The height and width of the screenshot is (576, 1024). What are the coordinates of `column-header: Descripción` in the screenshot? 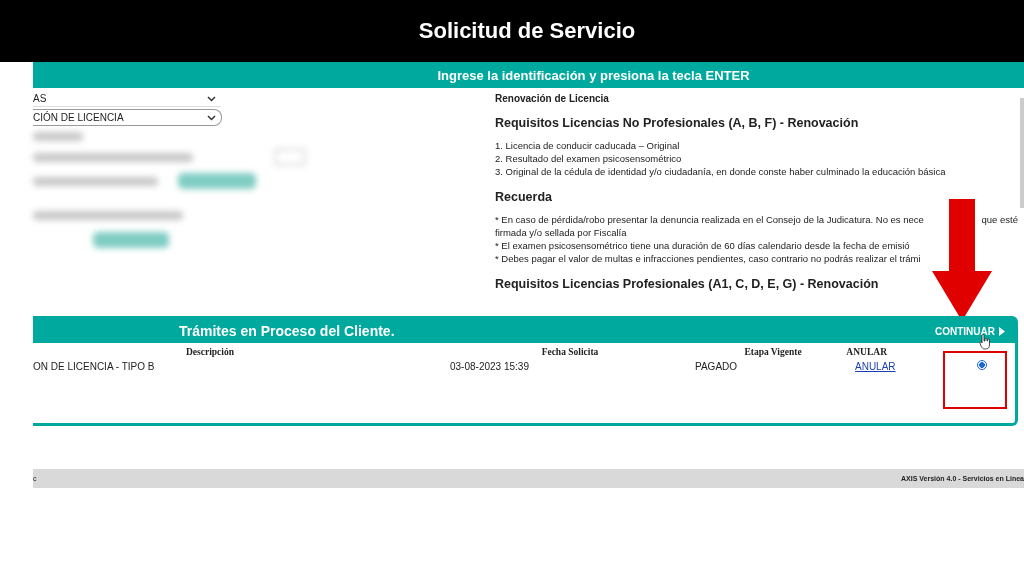 It's located at (210, 352).